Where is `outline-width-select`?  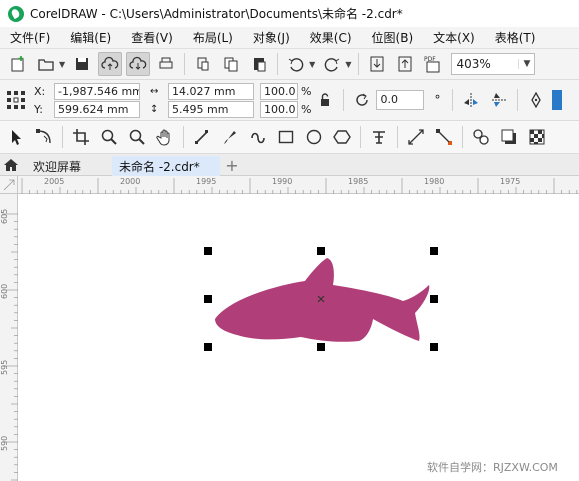 outline-width-select is located at coordinates (557, 100).